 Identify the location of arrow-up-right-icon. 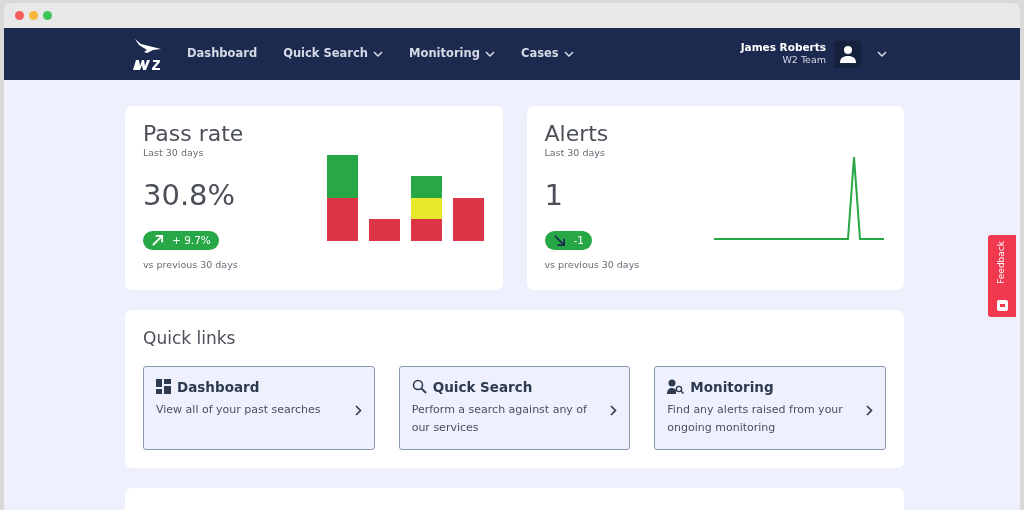
(157, 240).